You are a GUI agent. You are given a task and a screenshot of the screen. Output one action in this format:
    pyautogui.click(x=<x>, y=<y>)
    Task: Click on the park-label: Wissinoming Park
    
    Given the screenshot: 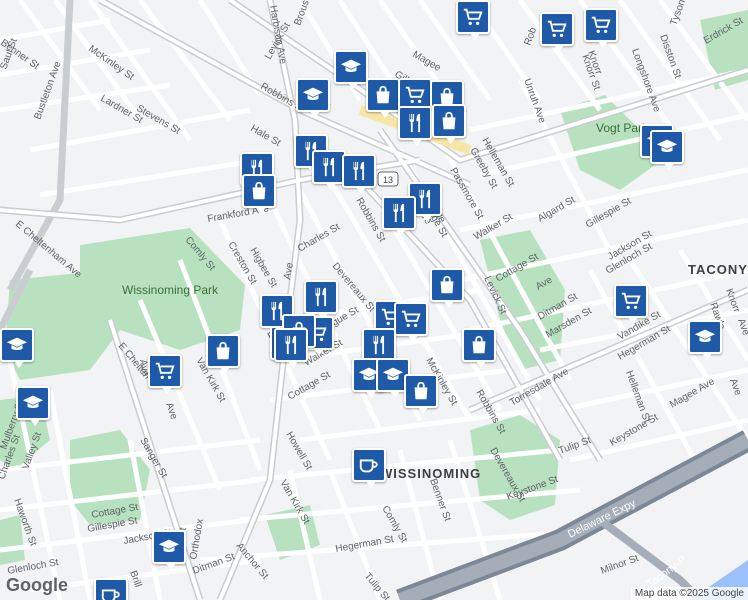 What is the action you would take?
    pyautogui.click(x=170, y=290)
    